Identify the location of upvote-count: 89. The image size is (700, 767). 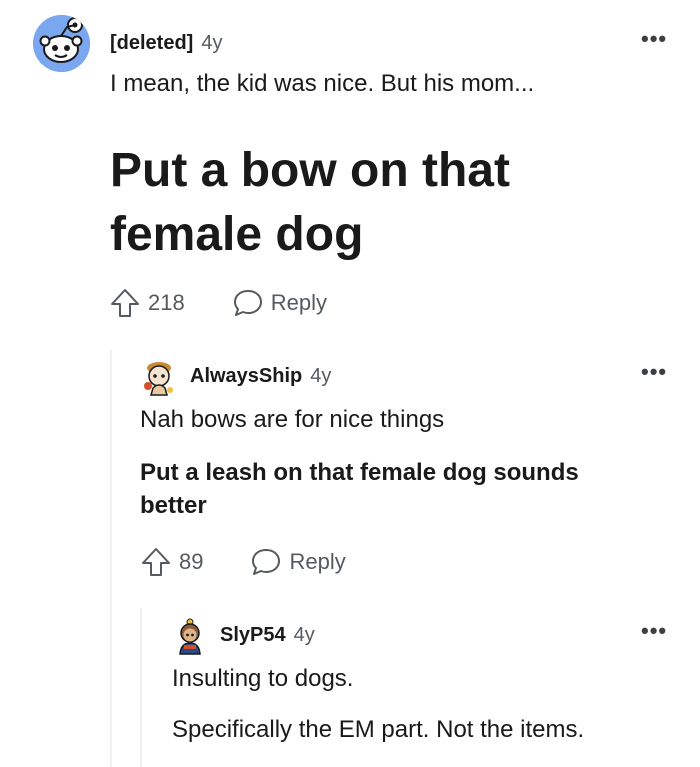
(191, 561).